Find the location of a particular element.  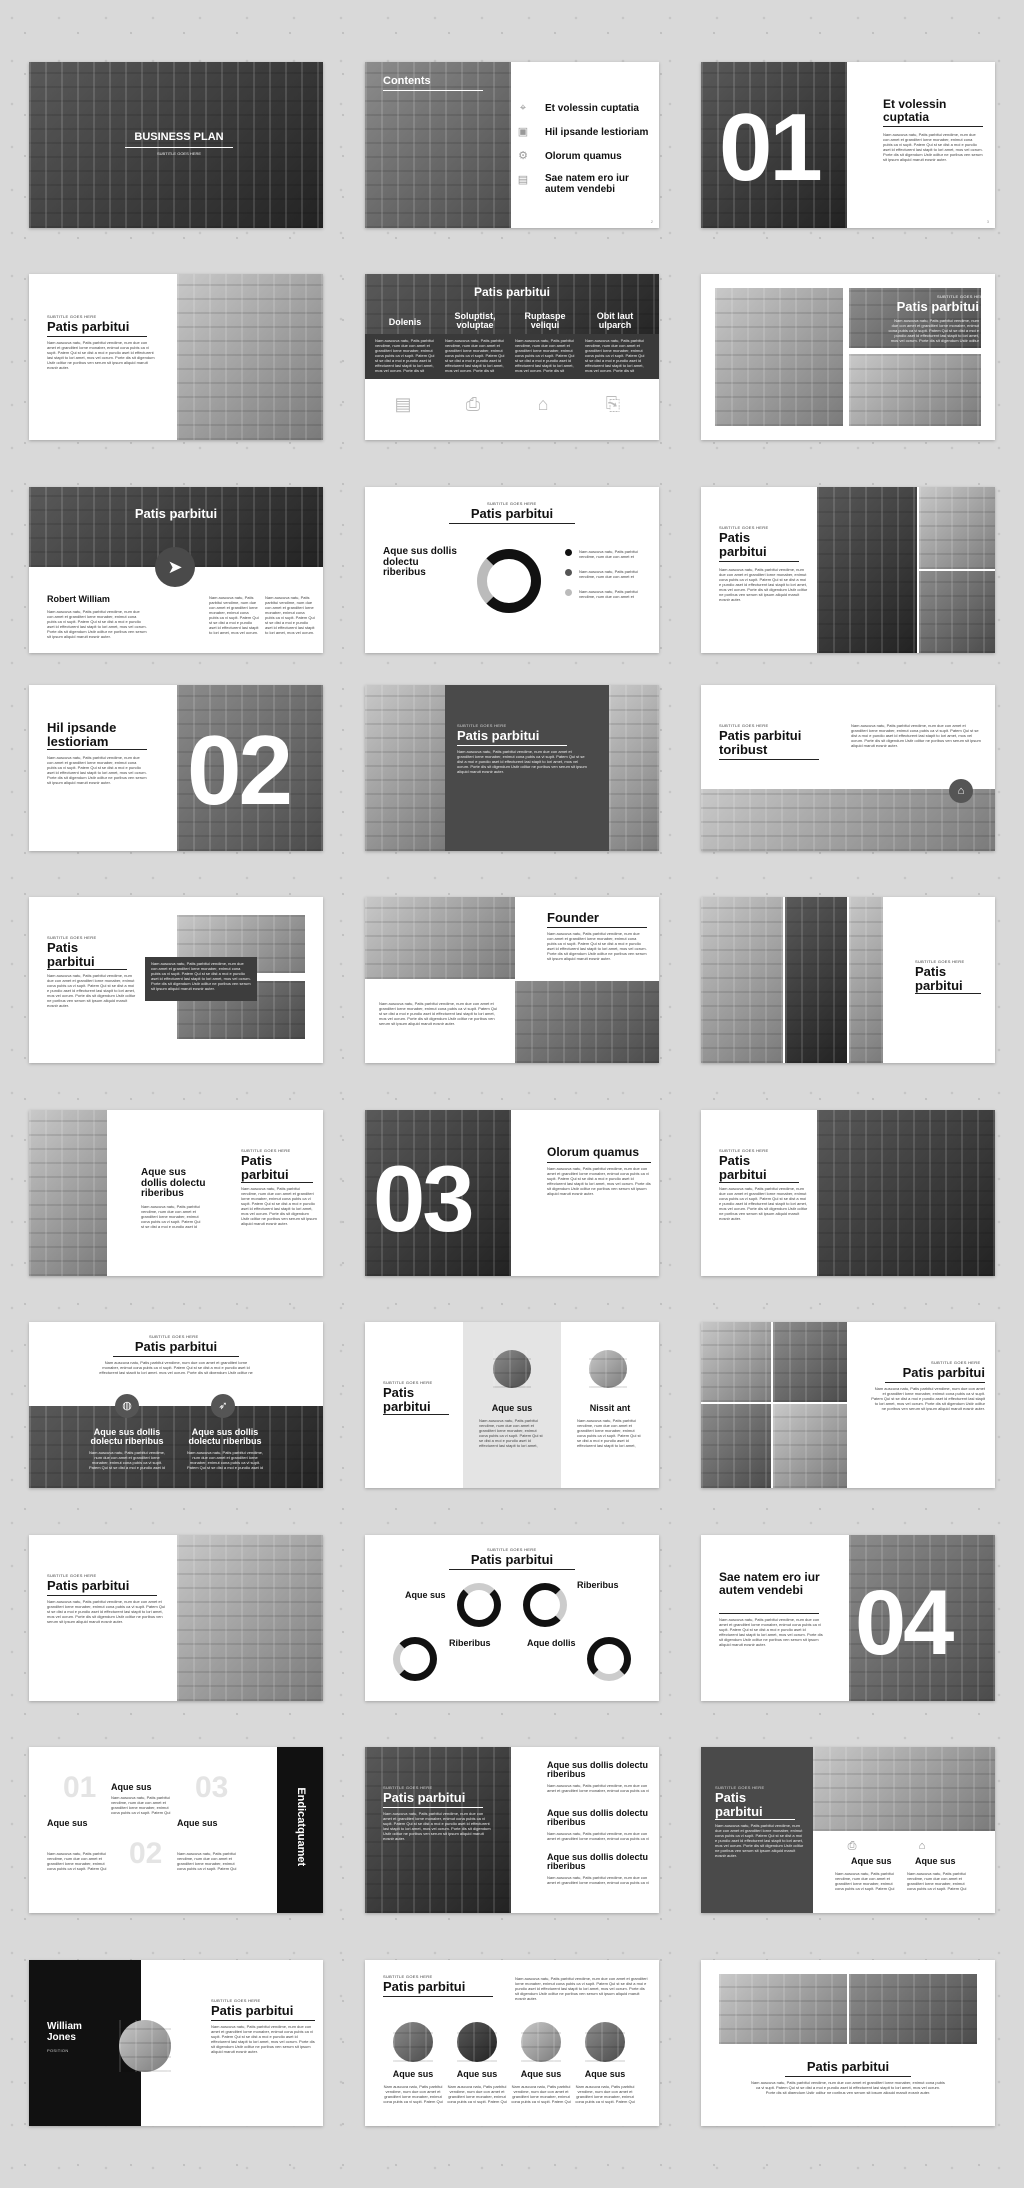

contents-heading: Contents is located at coordinates (407, 81).